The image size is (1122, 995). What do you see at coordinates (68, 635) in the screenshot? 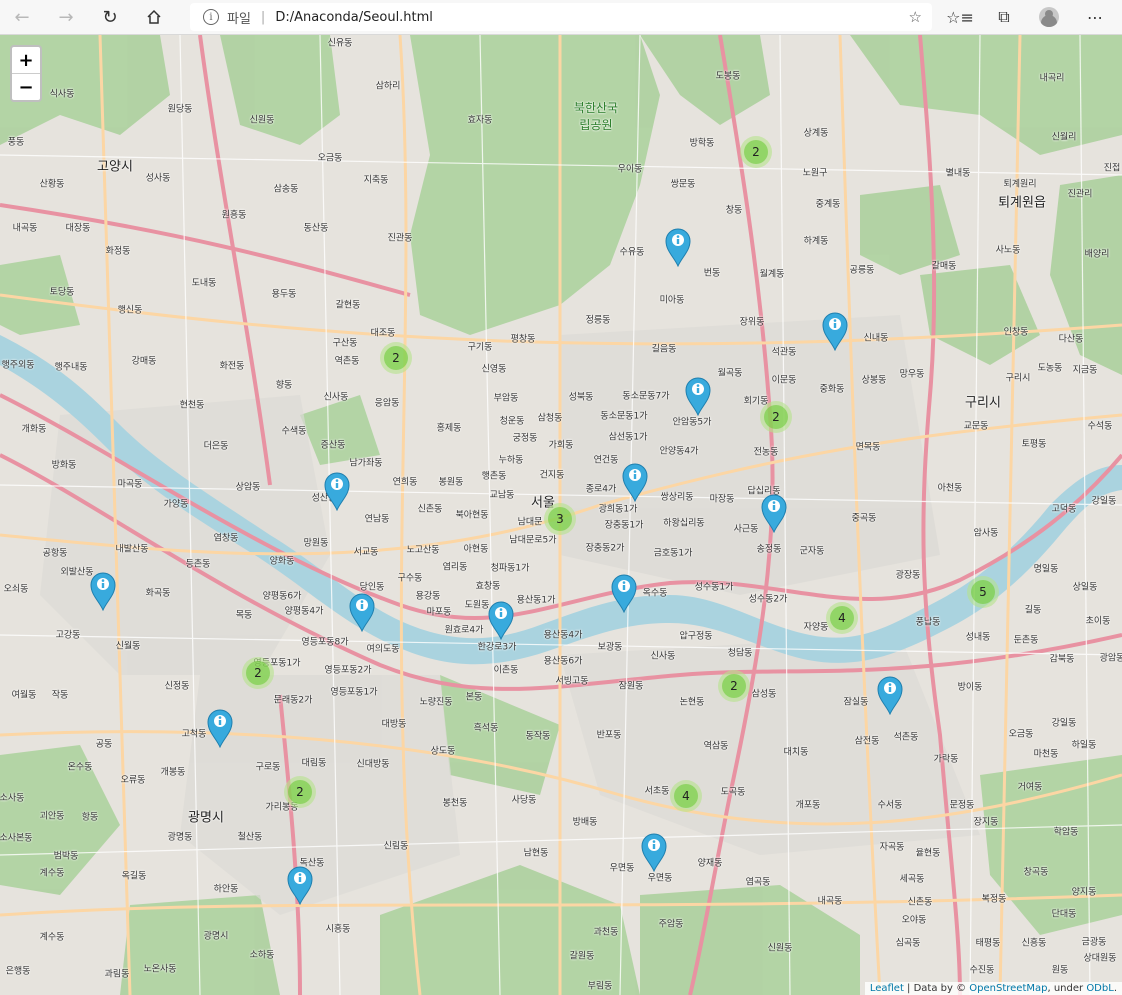
I see `place-label: 고강동` at bounding box center [68, 635].